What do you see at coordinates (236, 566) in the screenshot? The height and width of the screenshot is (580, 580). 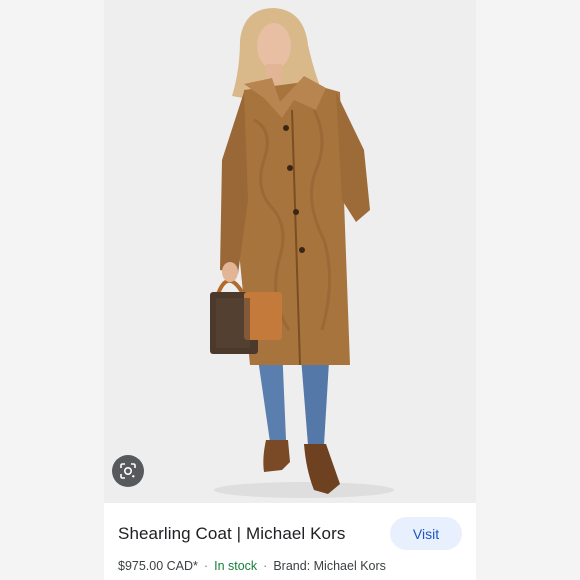 I see `stock-status: In stock` at bounding box center [236, 566].